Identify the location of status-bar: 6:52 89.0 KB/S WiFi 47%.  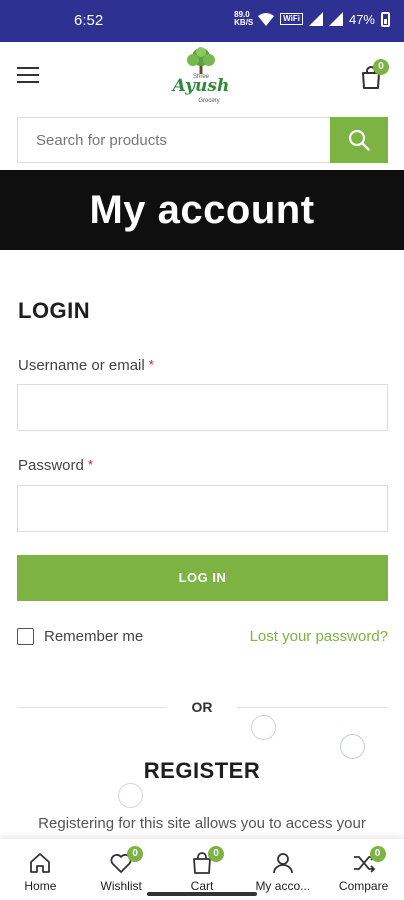
(202, 21).